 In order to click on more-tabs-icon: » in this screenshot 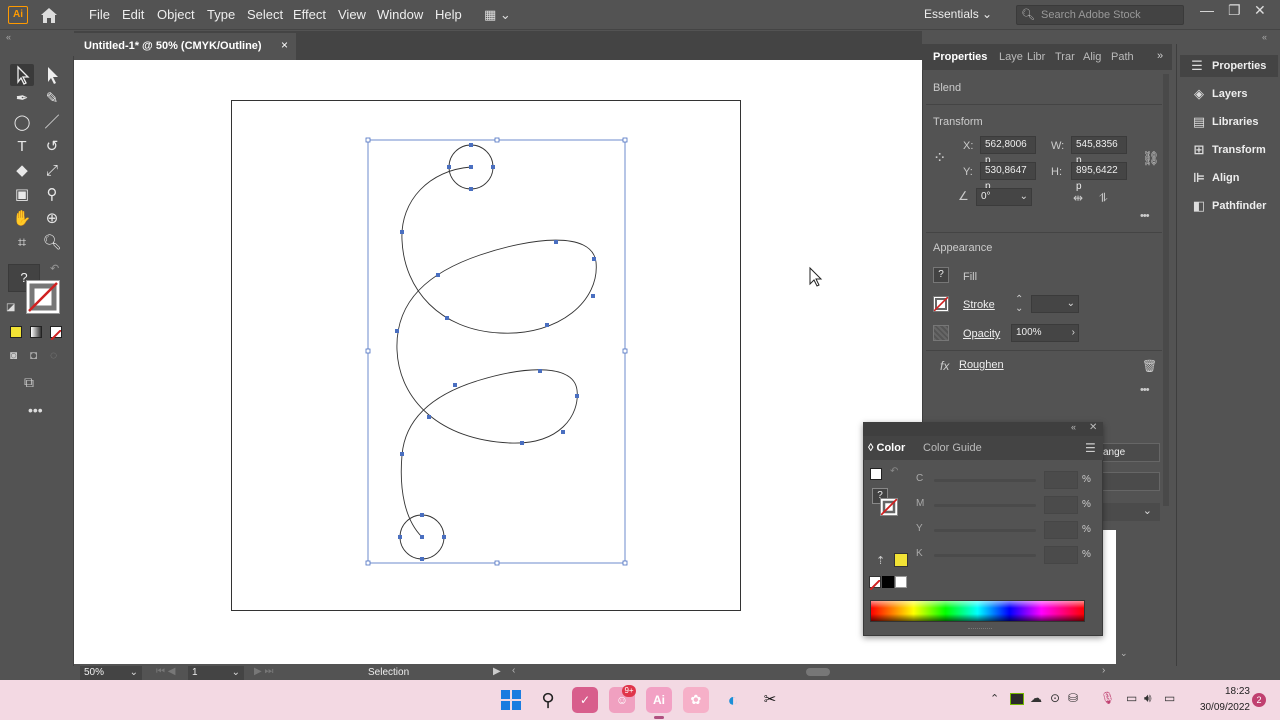, I will do `click(1160, 56)`.